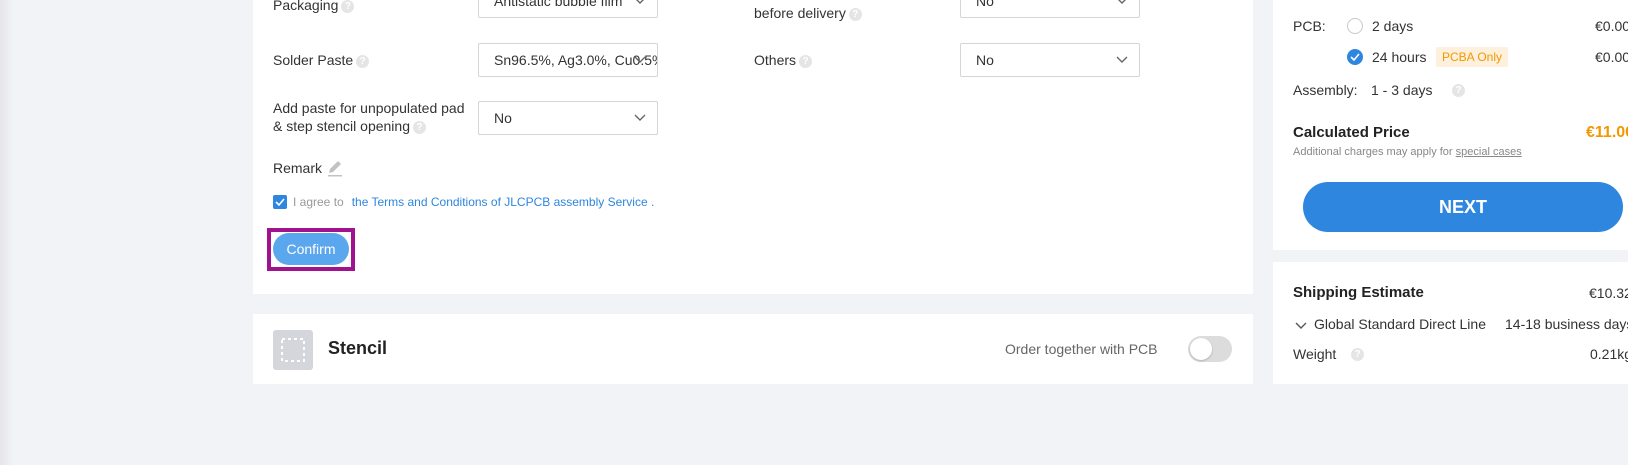  Describe the element at coordinates (318, 202) in the screenshot. I see `agree-text: I agree to` at that location.